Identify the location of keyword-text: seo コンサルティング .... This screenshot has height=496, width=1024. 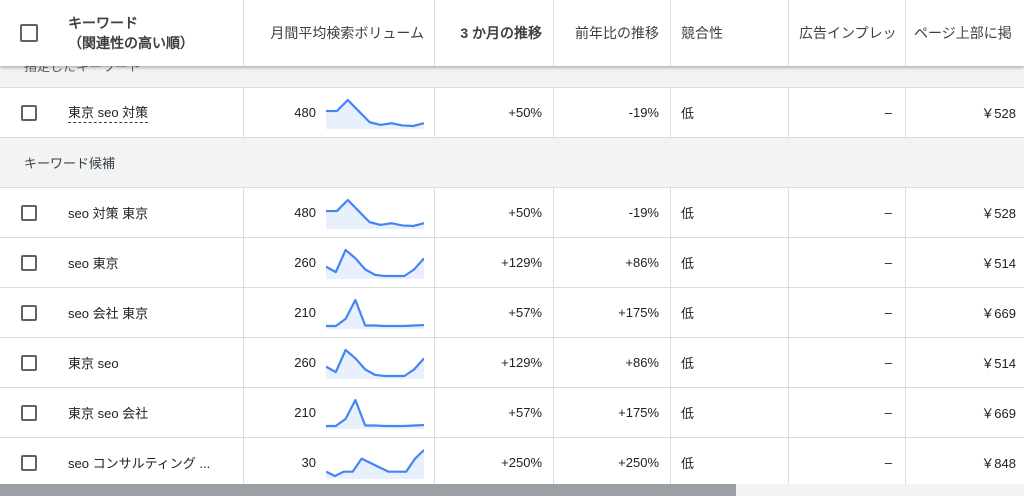
(139, 462).